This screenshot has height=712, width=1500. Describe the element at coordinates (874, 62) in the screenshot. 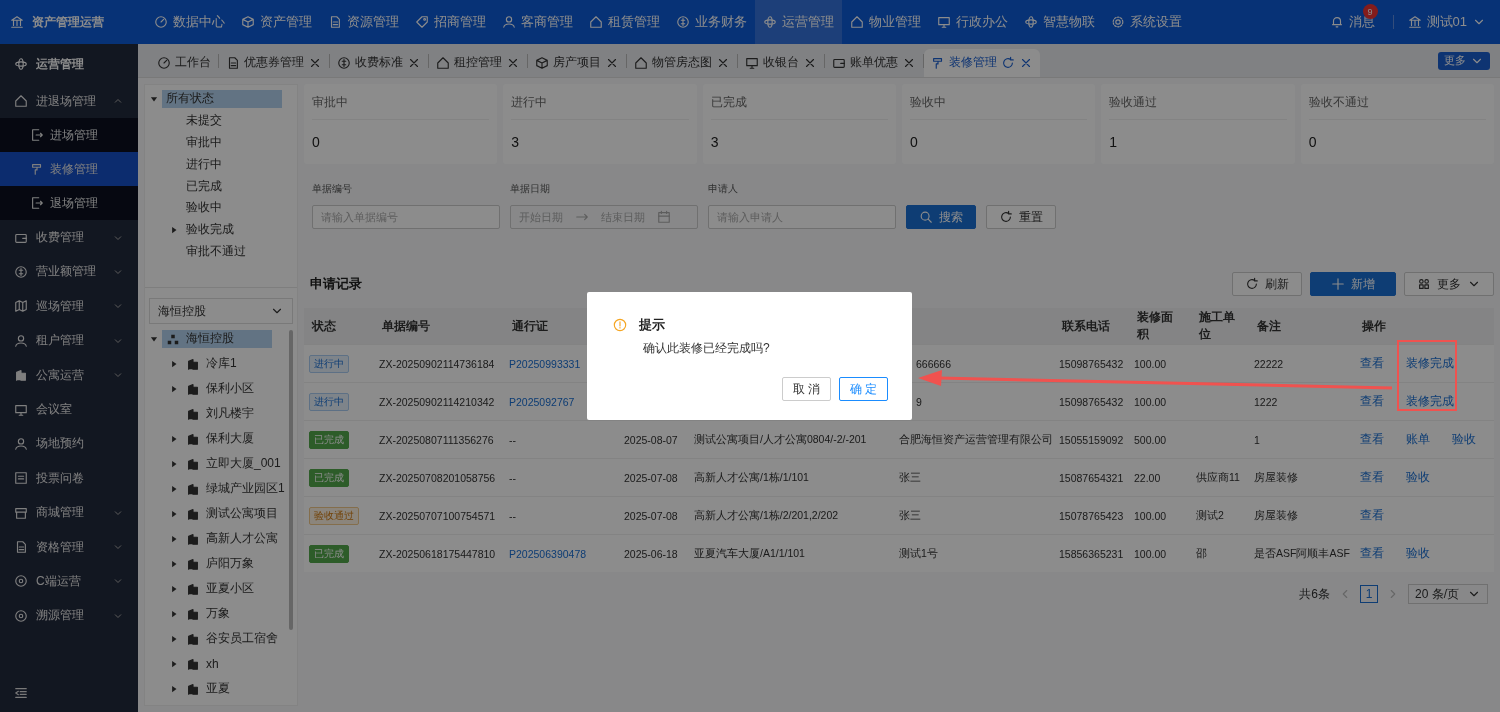

I see `tab: 账单优惠` at that location.